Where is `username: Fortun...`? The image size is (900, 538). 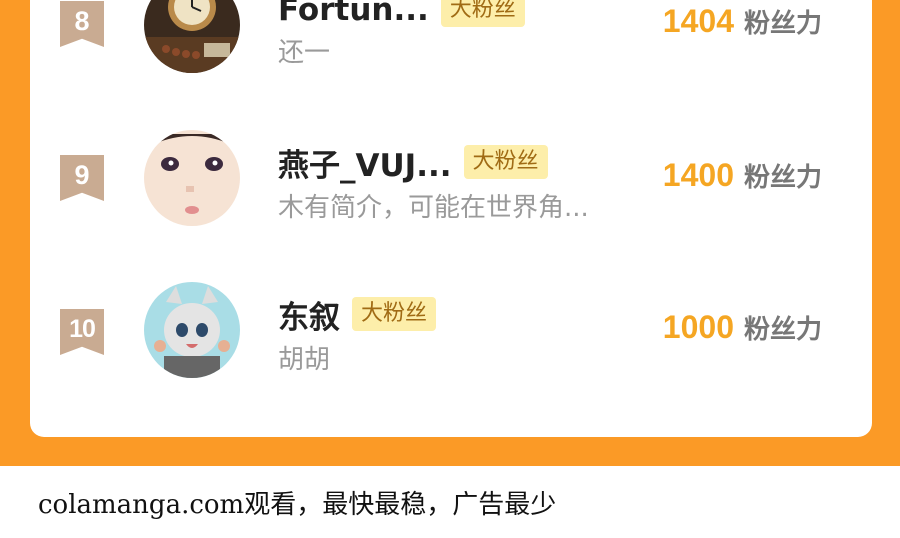 username: Fortun... is located at coordinates (353, 14).